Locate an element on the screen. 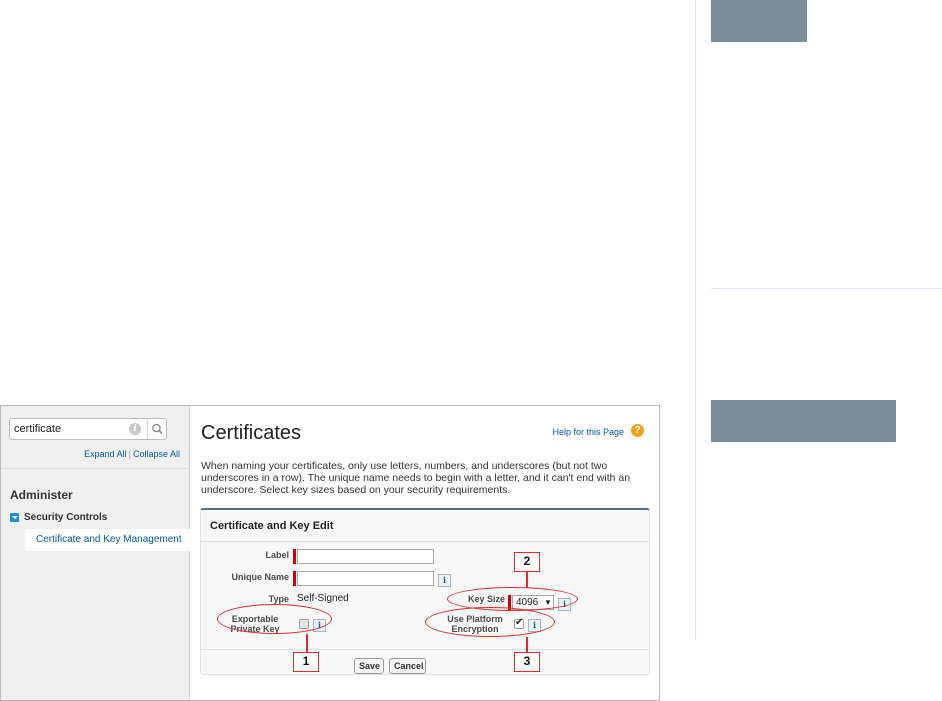 Image resolution: width=942 pixels, height=701 pixels. label-input is located at coordinates (365, 556).